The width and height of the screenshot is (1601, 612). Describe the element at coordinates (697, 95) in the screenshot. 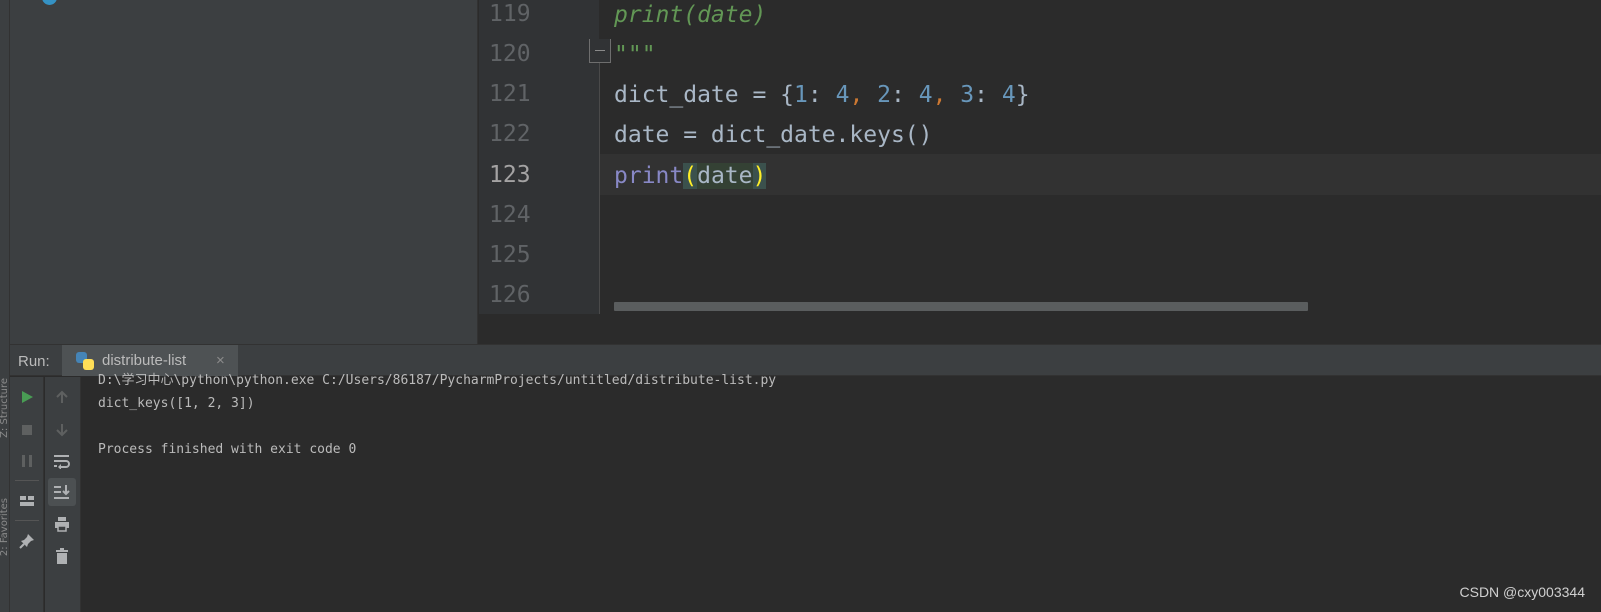

I see `code-token: dict_date =` at that location.